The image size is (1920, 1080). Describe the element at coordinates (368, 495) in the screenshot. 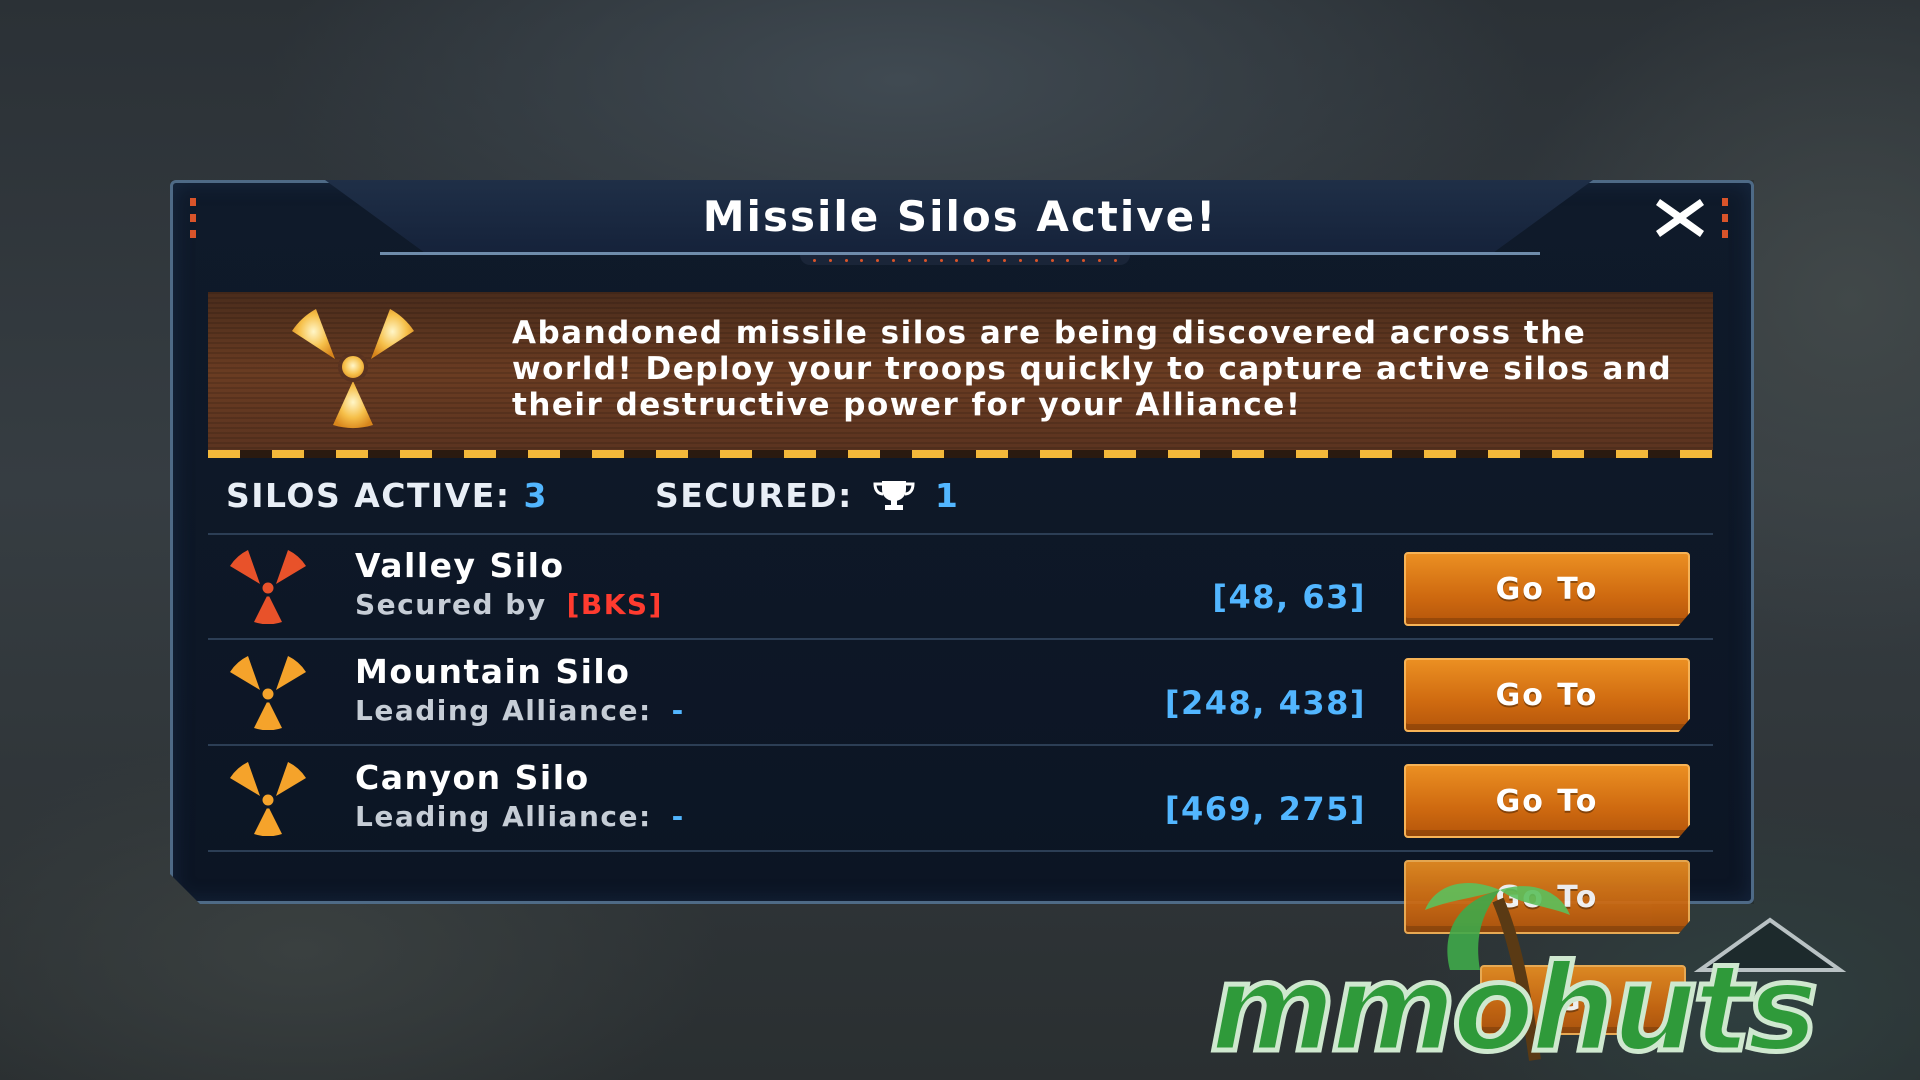

I see `silos-active-label: SILOS ACTIVE:` at that location.